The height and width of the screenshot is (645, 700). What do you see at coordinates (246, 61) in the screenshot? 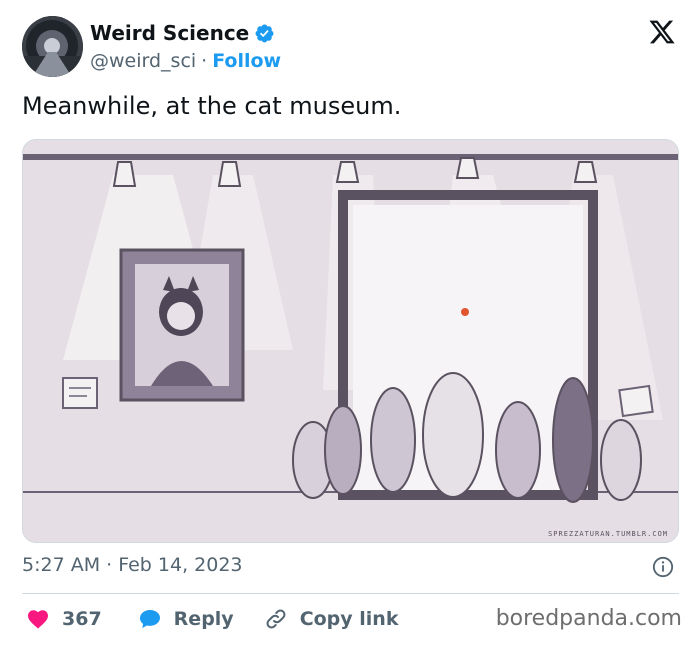
I see `follow-button: Follow` at bounding box center [246, 61].